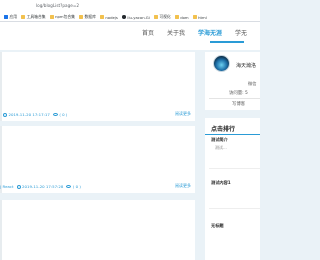  Describe the element at coordinates (227, 42) in the screenshot. I see `nav-active-indicator` at that location.